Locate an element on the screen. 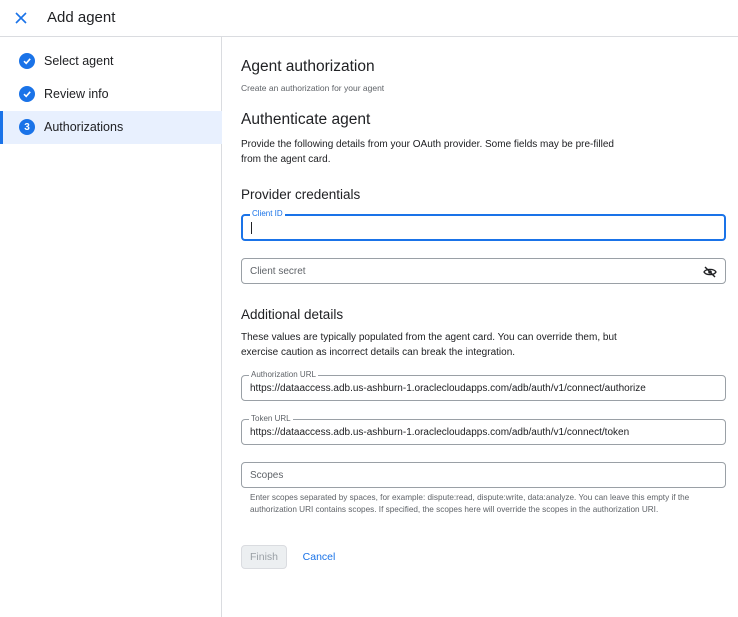  dialog-title: Add agent is located at coordinates (81, 17).